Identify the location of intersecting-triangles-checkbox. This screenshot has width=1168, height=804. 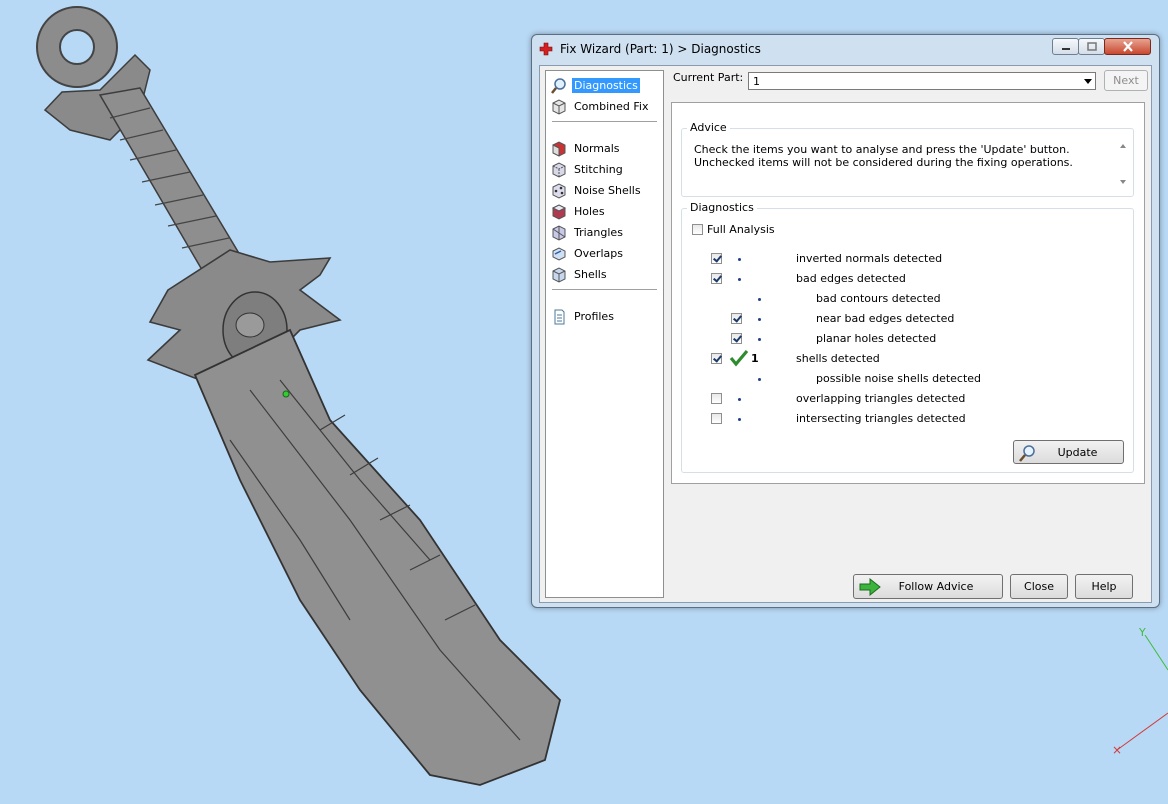
(716, 418).